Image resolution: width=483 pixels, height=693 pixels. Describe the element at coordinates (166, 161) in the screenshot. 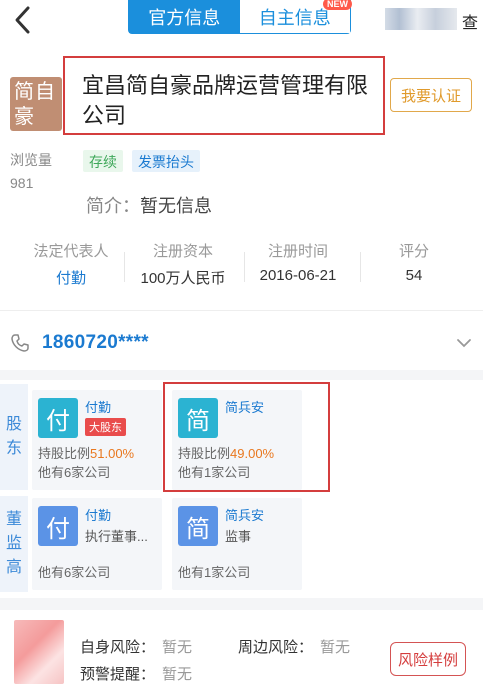

I see `invoice-title-tag: 发票抬头` at that location.